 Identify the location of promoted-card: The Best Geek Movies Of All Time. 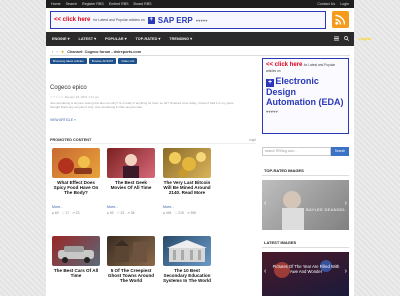
(131, 169).